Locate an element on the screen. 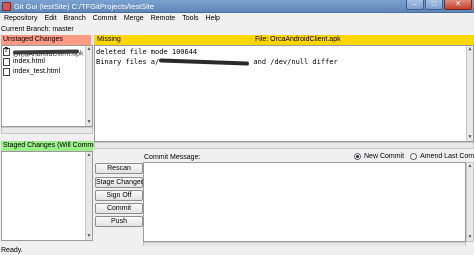 This screenshot has height=255, width=474. file-name: index_test.html is located at coordinates (37, 71).